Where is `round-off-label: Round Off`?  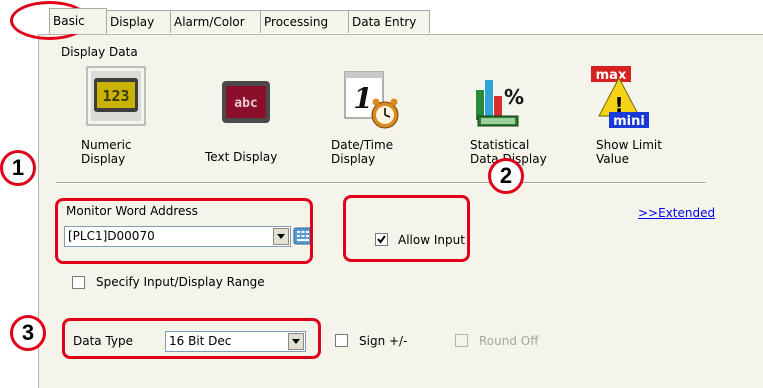 round-off-label: Round Off is located at coordinates (509, 341).